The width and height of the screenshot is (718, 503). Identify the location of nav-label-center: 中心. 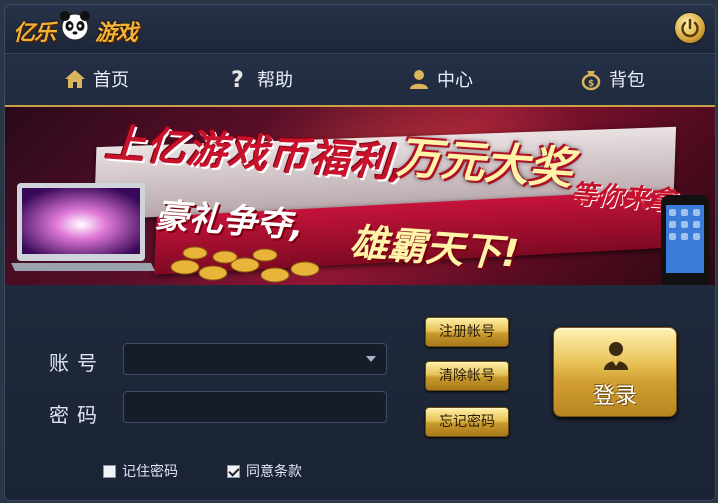
(455, 80).